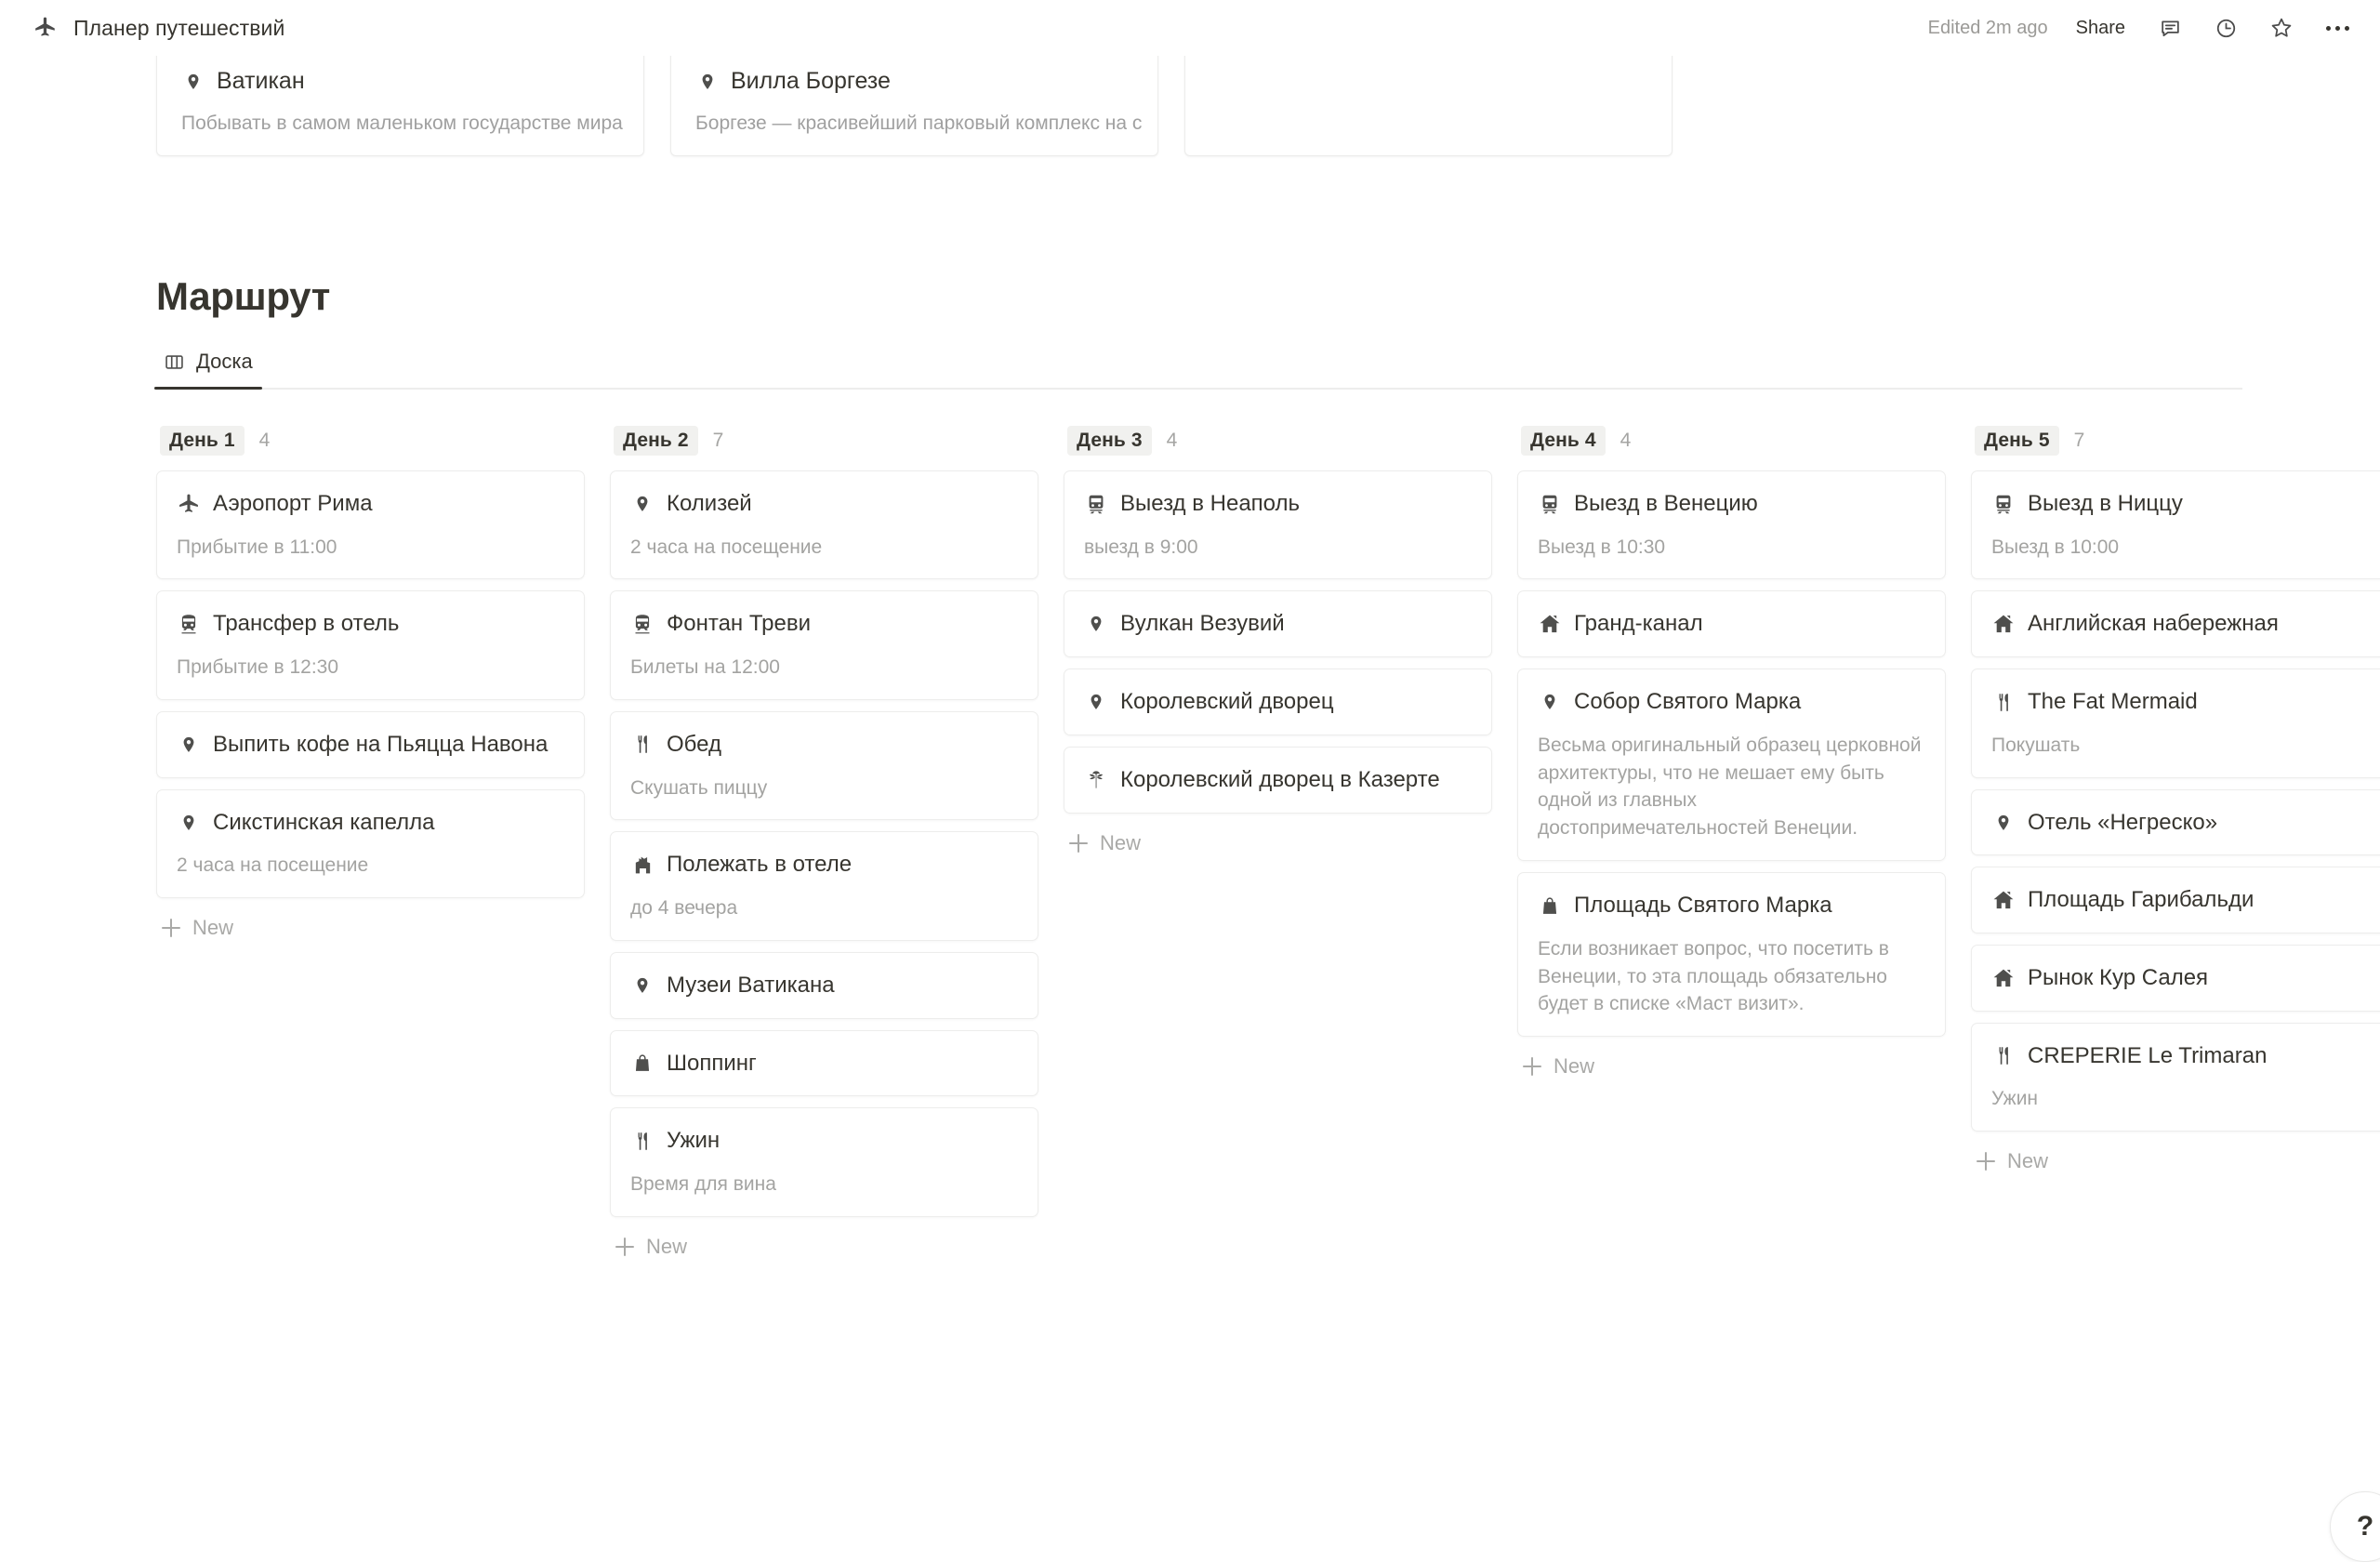  Describe the element at coordinates (257, 547) in the screenshot. I see `card-subtitle: Прибытие в 11:00` at that location.